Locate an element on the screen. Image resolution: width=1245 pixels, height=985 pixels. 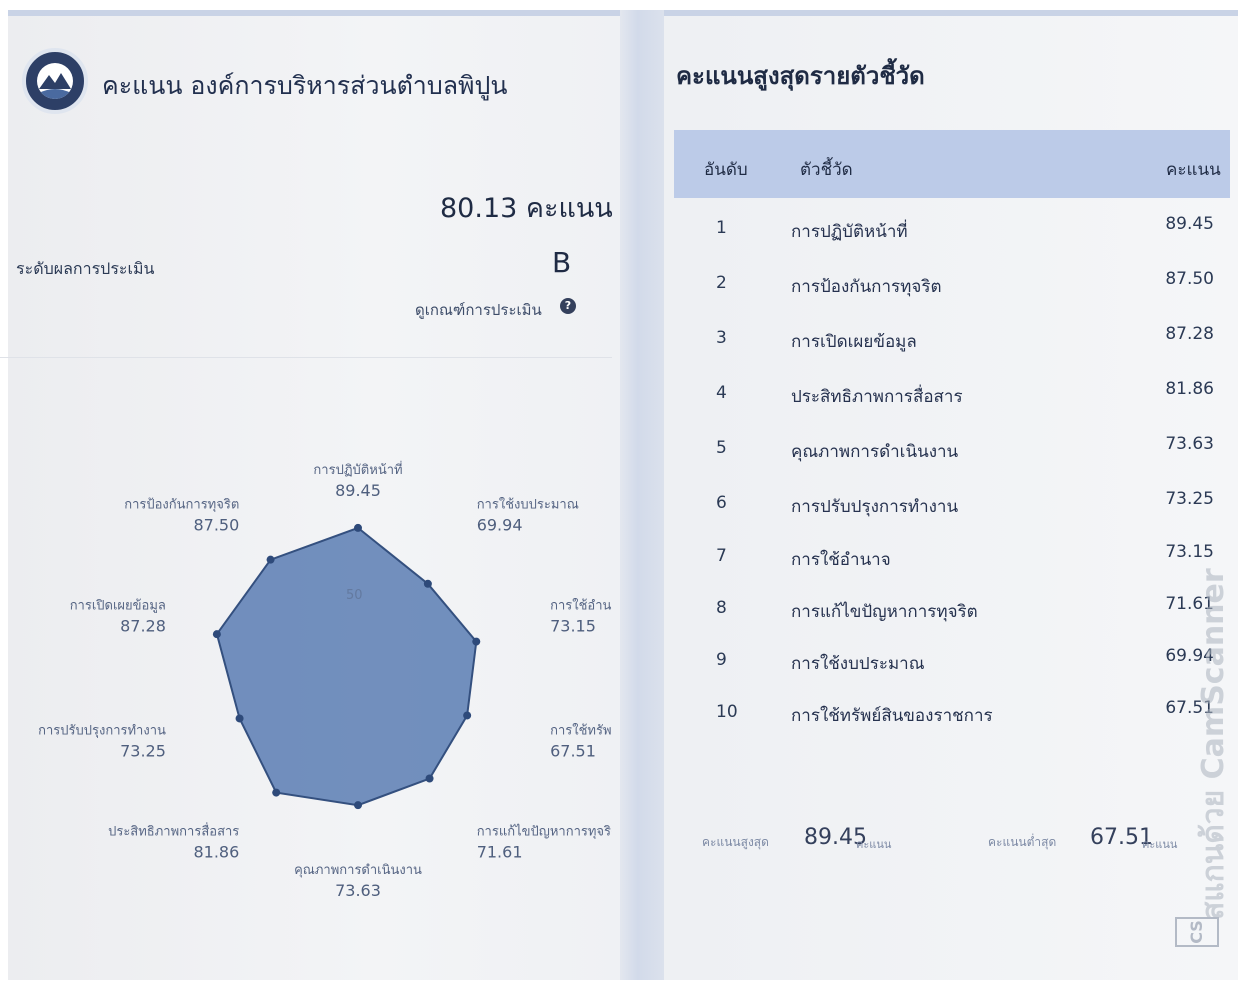
table-row: 1 การปฏิบัติหน้าที่ 89.45 is located at coordinates (952, 227).